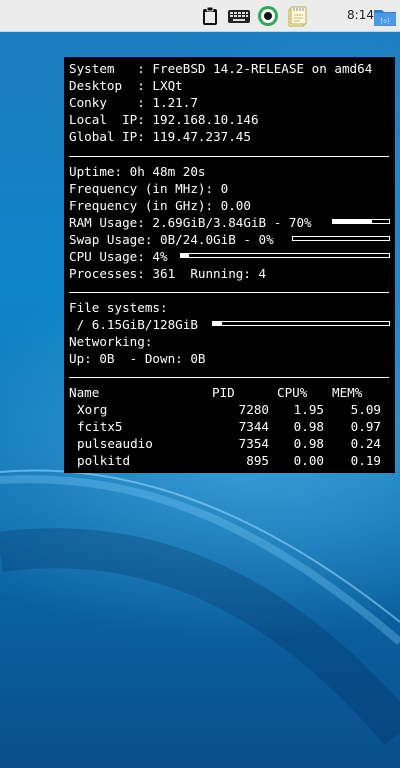 The width and height of the screenshot is (400, 768). What do you see at coordinates (365, 460) in the screenshot?
I see `process-mem: 0.19` at bounding box center [365, 460].